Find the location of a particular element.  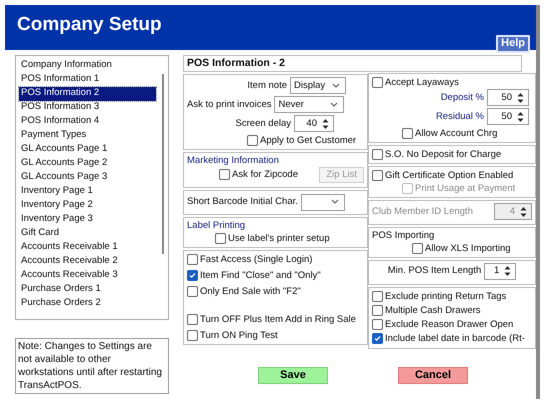

field-label: Club Member ID Length is located at coordinates (422, 212).